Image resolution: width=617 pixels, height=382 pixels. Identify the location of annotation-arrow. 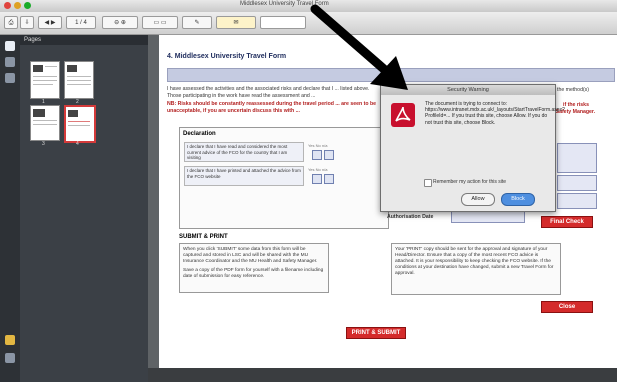
(359, 47).